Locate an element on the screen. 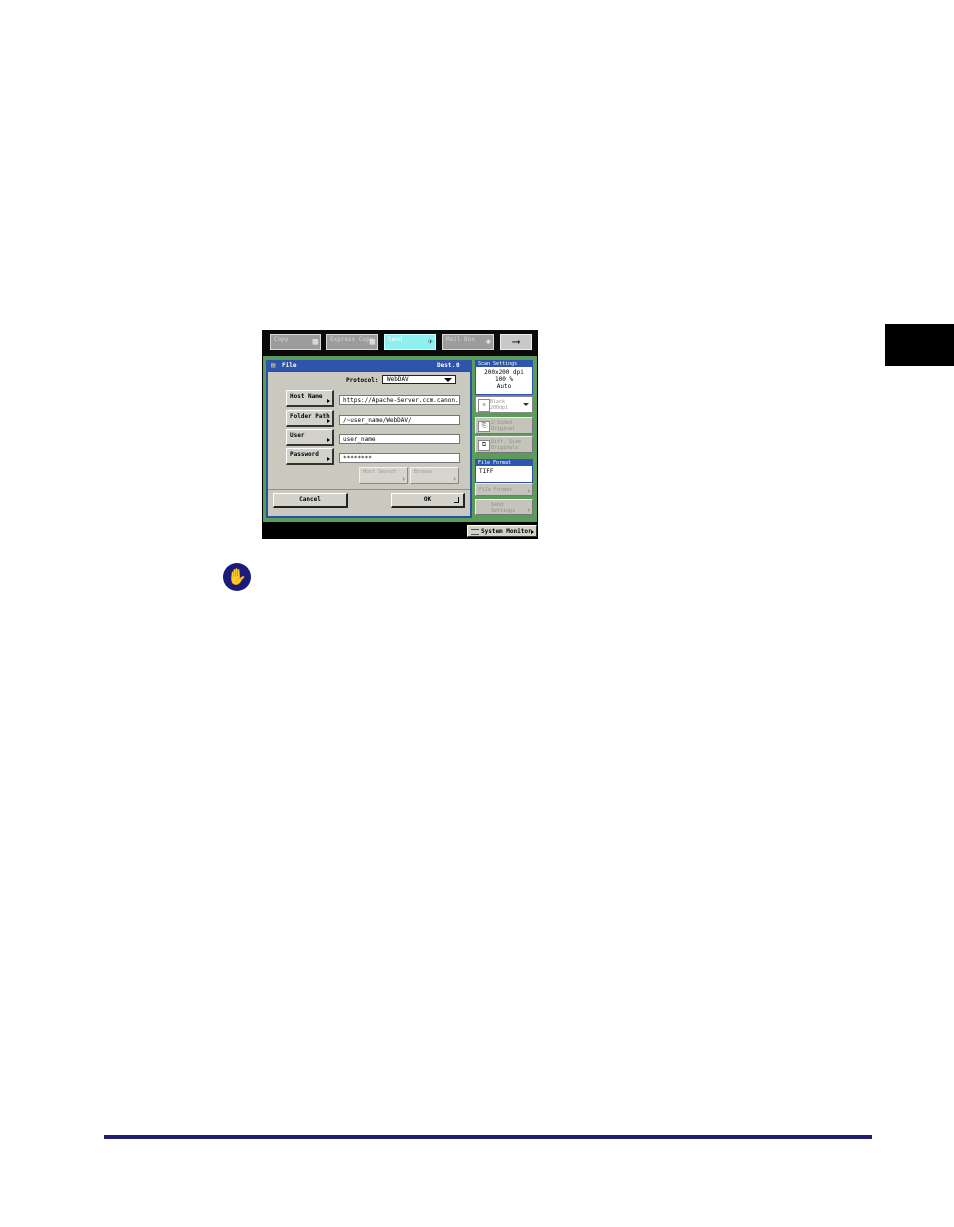  diff-size-text: Diff. Size Originals is located at coordinates (506, 445).